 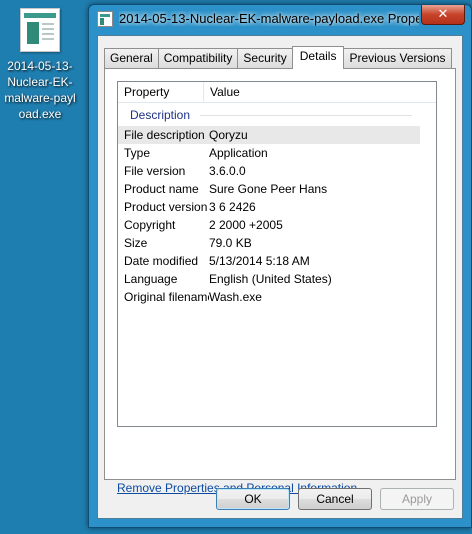 What do you see at coordinates (277, 207) in the screenshot?
I see `list-item: Product version 3 6 2426` at bounding box center [277, 207].